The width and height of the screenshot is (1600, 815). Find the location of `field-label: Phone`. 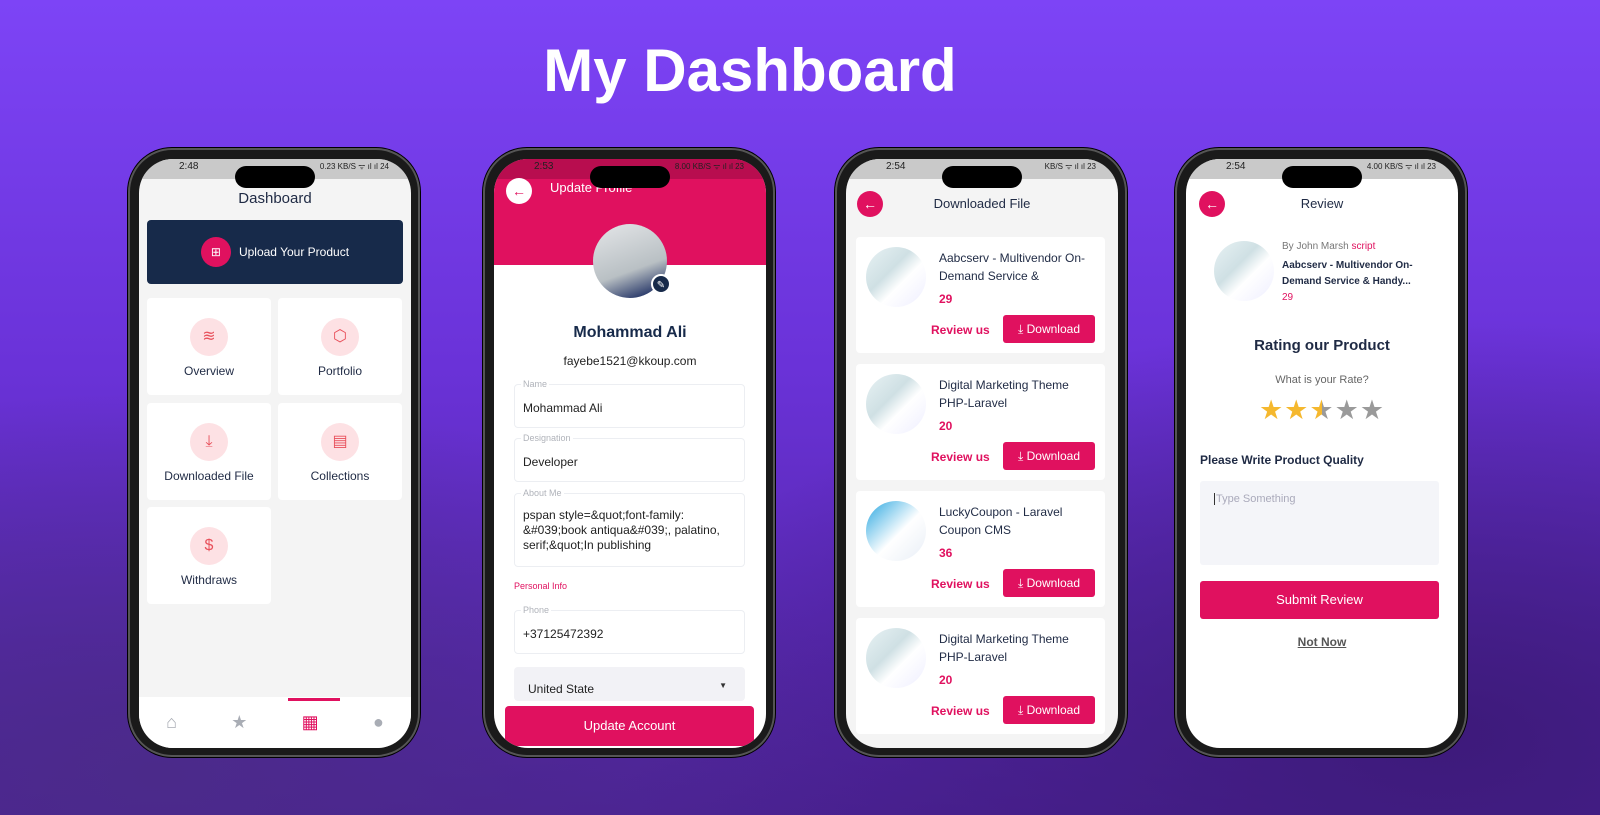

field-label: Phone is located at coordinates (536, 610).